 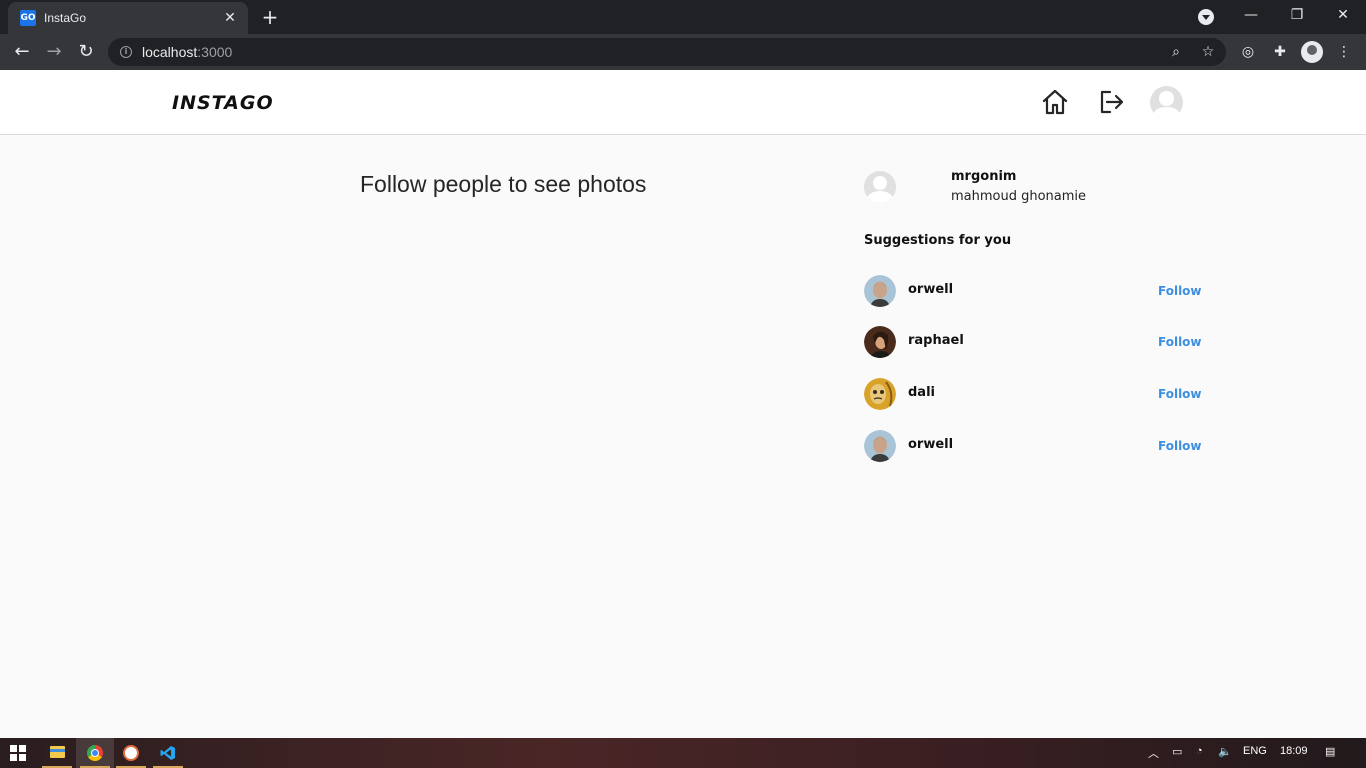 I want to click on restore-button: ❐, so click(x=1297, y=16).